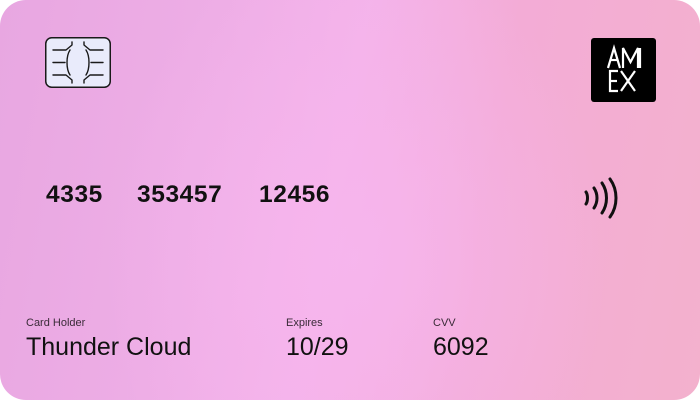 This screenshot has width=700, height=400. I want to click on contactless-icon, so click(601, 198).